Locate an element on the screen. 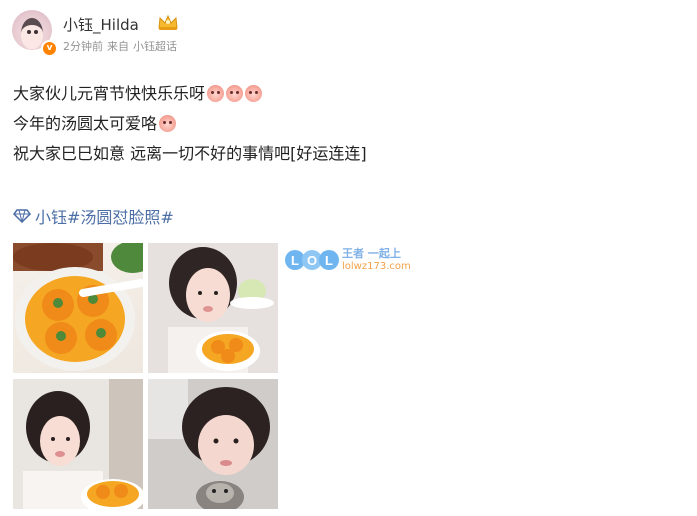  avatar-face is located at coordinates (32, 33).